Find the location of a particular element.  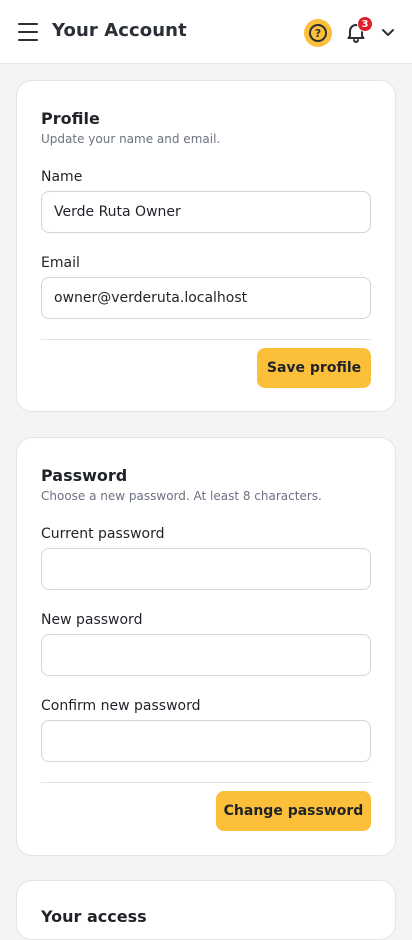

password-title: Password is located at coordinates (84, 475).